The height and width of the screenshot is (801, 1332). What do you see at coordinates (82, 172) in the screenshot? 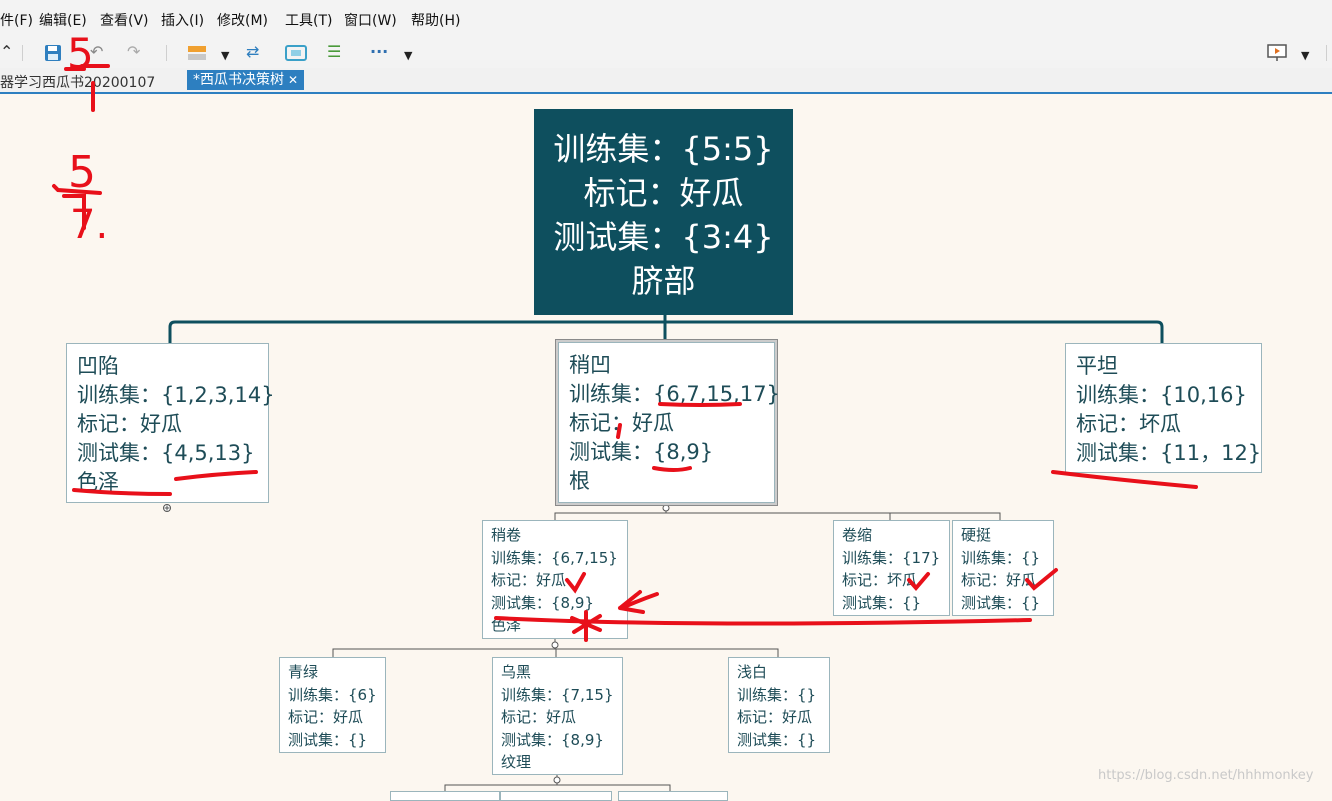
I see `annotation-fraction-top: 5` at bounding box center [82, 172].